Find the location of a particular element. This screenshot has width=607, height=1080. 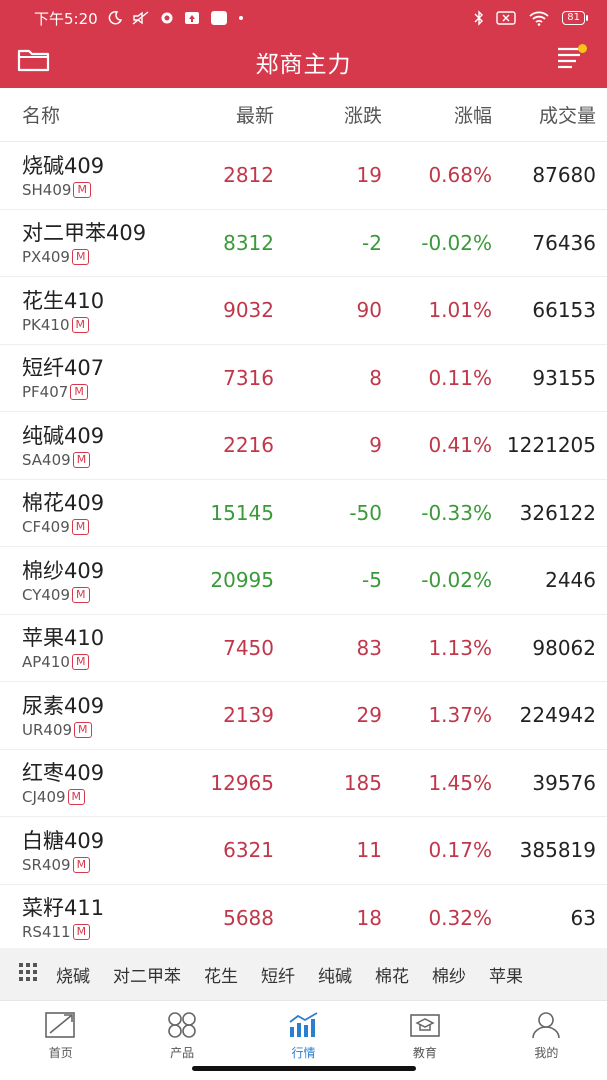

quick-item: 对二甲苯 is located at coordinates (147, 974).